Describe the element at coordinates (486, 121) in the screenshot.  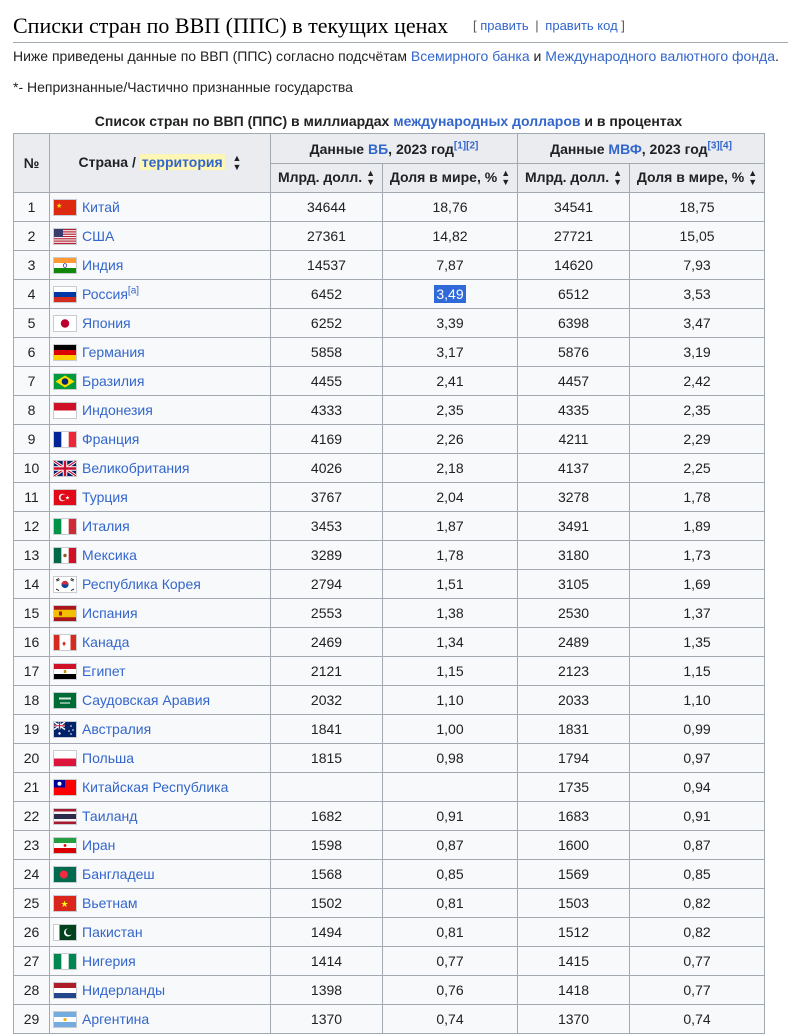
I see `intl-dollars-link: международных долларов` at that location.